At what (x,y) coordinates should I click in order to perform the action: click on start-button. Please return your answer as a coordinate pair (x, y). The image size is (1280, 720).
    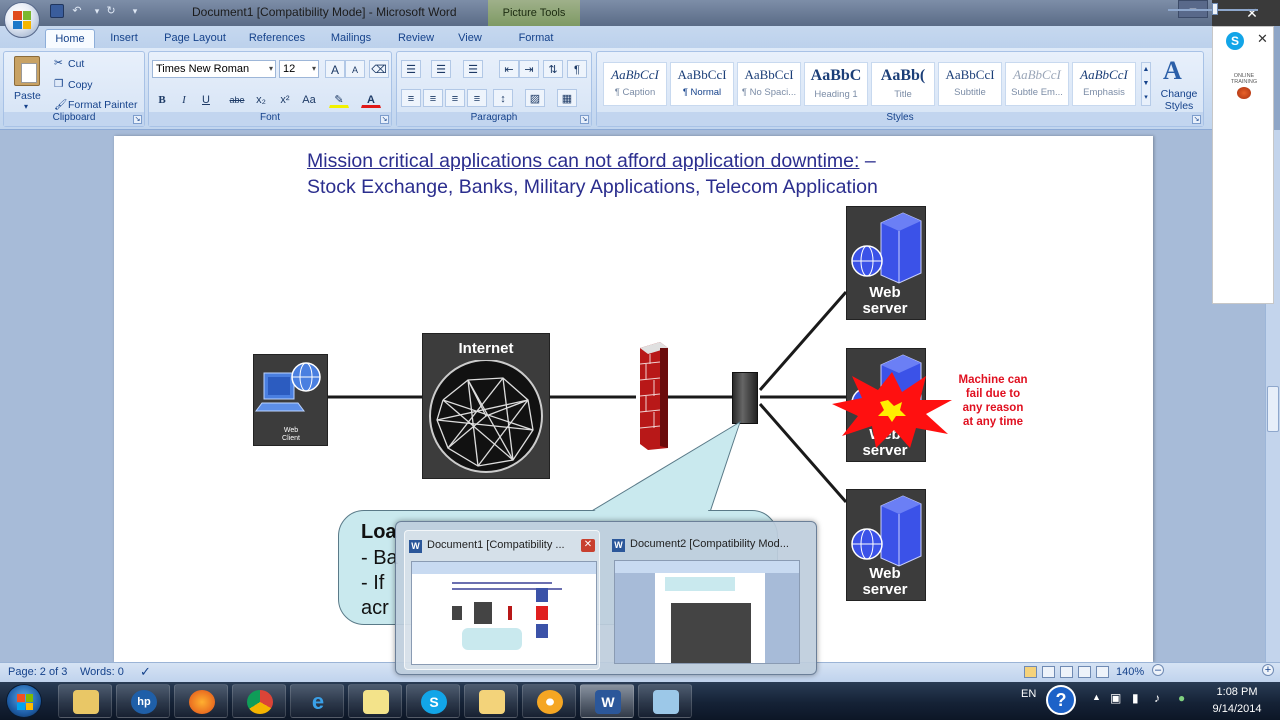
    Looking at the image, I should click on (24, 701).